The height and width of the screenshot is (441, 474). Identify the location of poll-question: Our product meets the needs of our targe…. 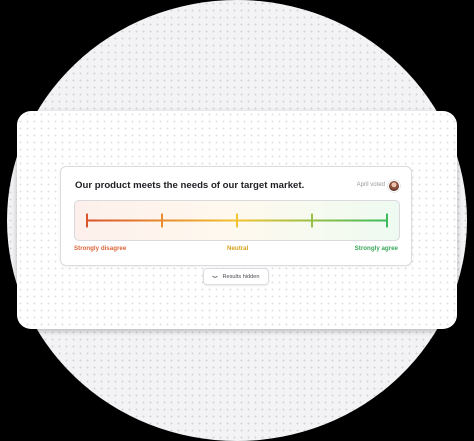
(190, 185).